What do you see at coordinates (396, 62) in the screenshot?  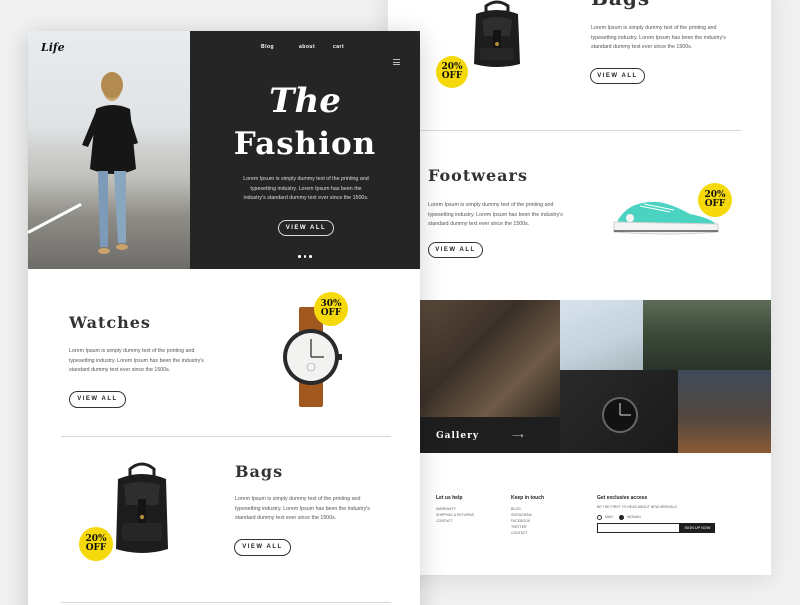 I see `menu-icon` at bounding box center [396, 62].